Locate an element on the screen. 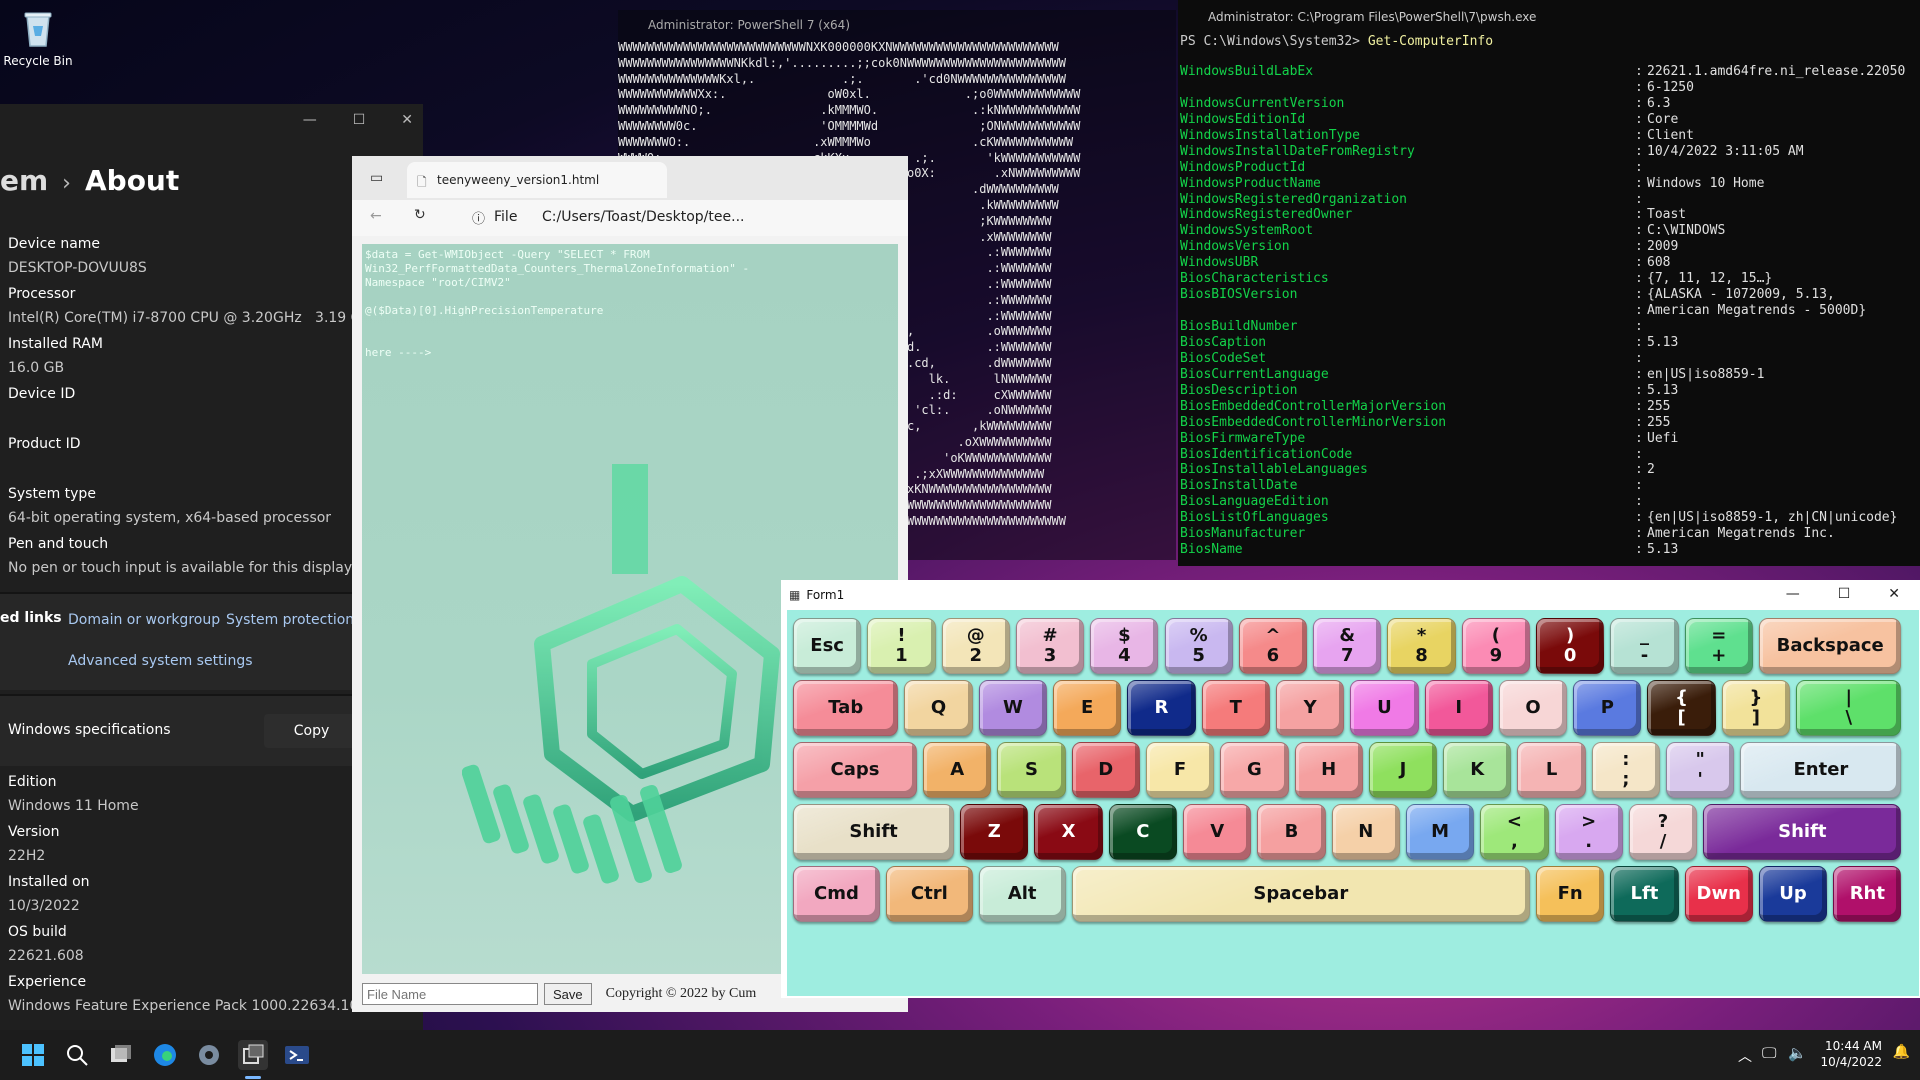 The height and width of the screenshot is (1080, 1920). key-ctrl: Ctrl is located at coordinates (929, 894).